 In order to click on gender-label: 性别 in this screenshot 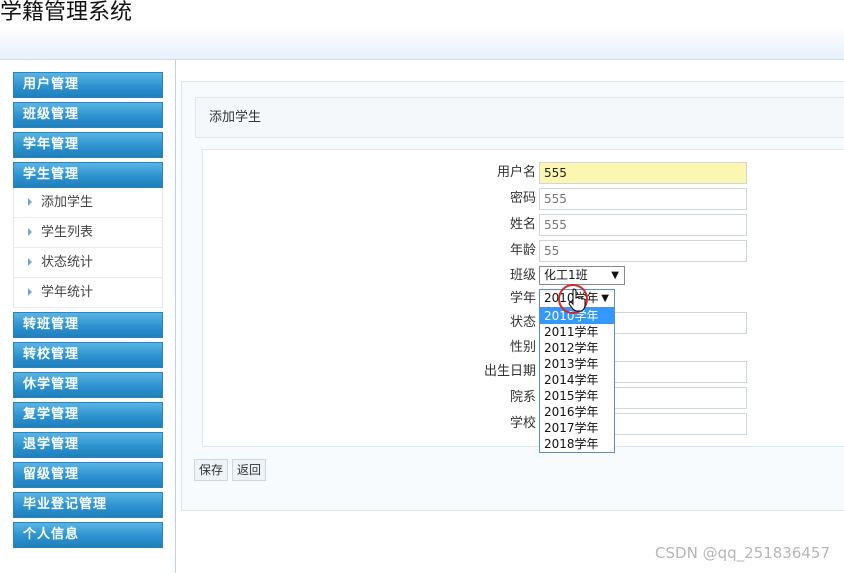, I will do `click(522, 347)`.